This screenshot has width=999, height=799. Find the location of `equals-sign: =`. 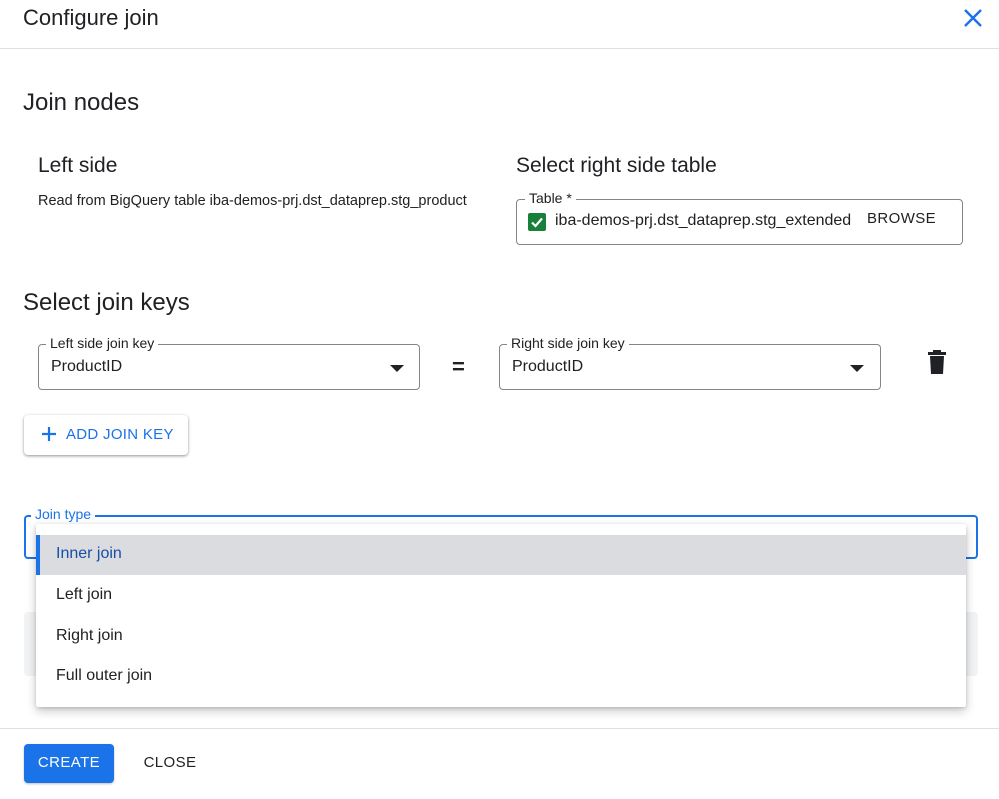

equals-sign: = is located at coordinates (458, 366).